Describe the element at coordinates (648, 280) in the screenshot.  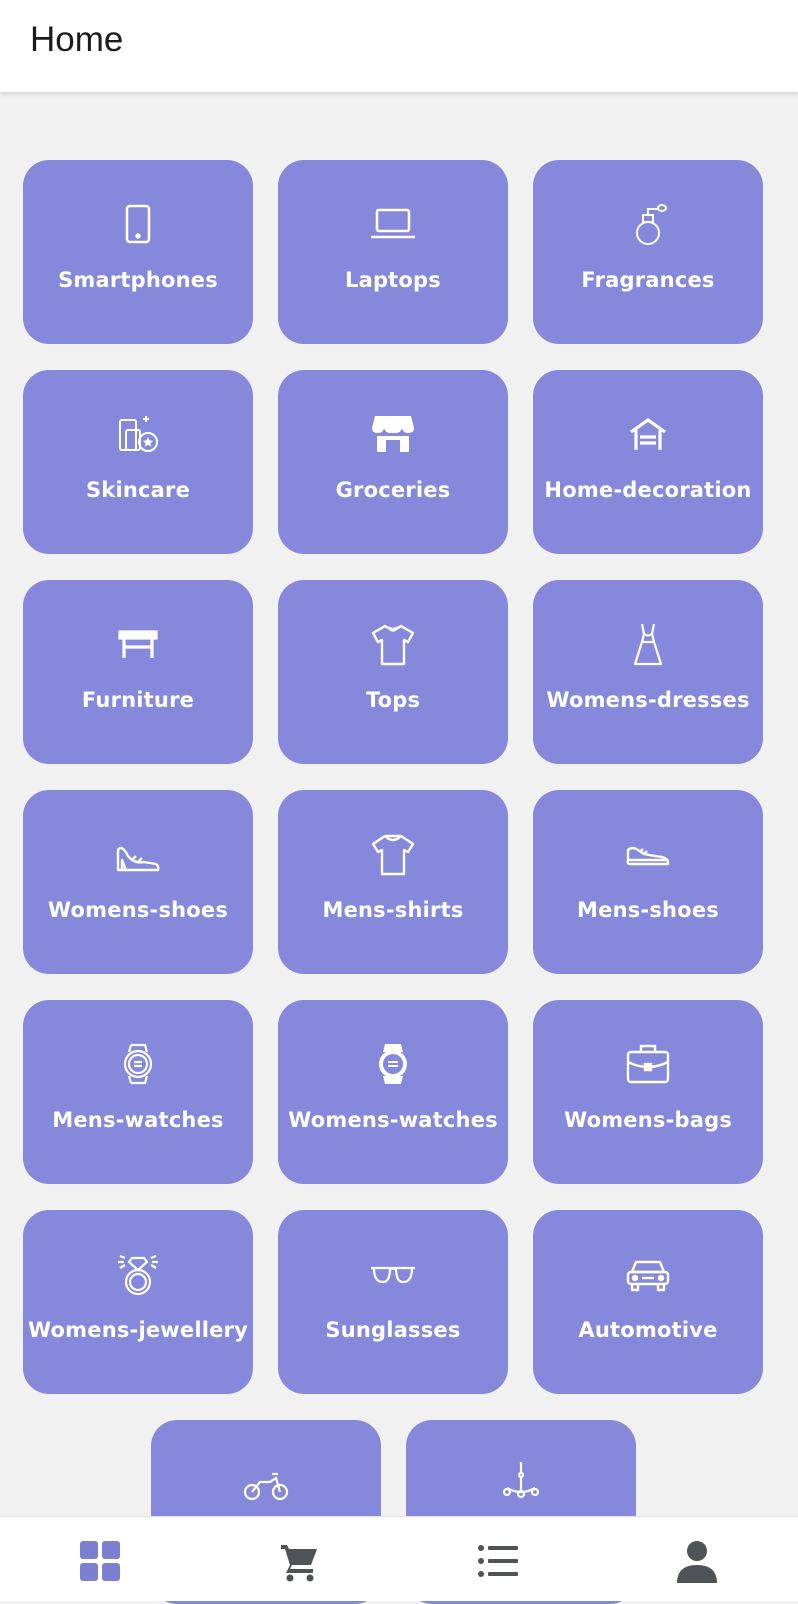
I see `category-label: Fragrances` at that location.